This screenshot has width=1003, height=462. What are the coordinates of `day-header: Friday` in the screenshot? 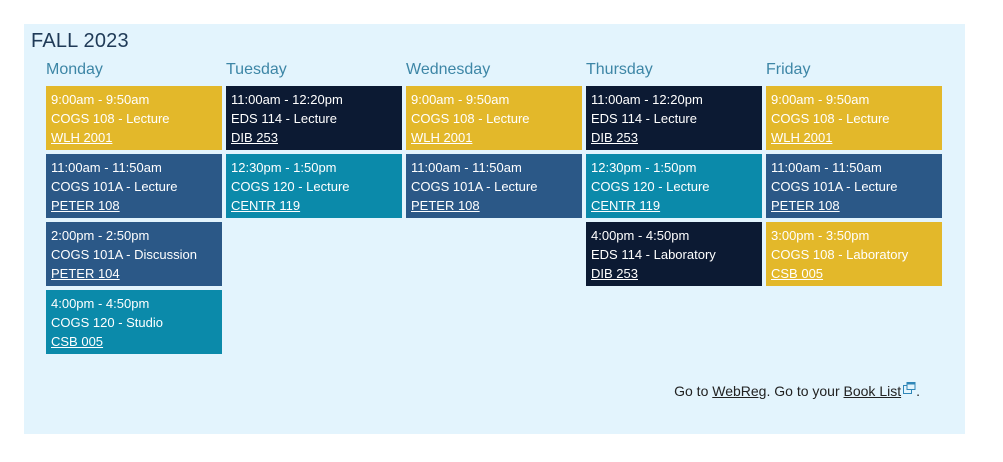 It's located at (788, 69).